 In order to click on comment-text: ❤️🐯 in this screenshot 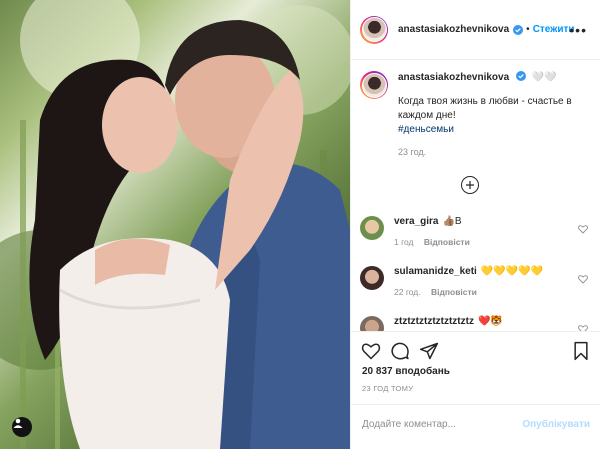, I will do `click(490, 321)`.